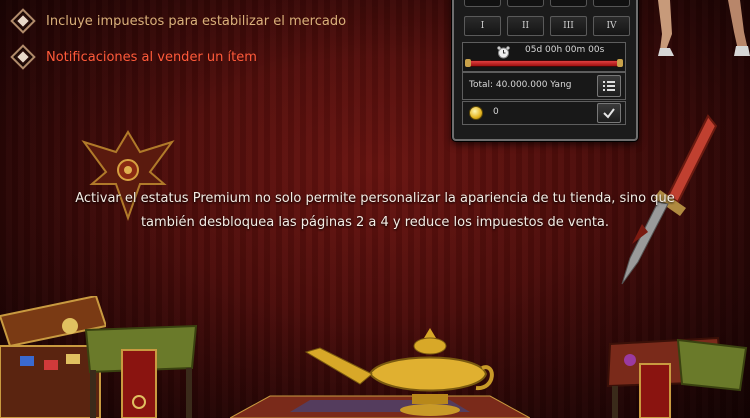 Image resolution: width=750 pixels, height=418 pixels. Describe the element at coordinates (544, 63) in the screenshot. I see `timer-progress-bar` at that location.